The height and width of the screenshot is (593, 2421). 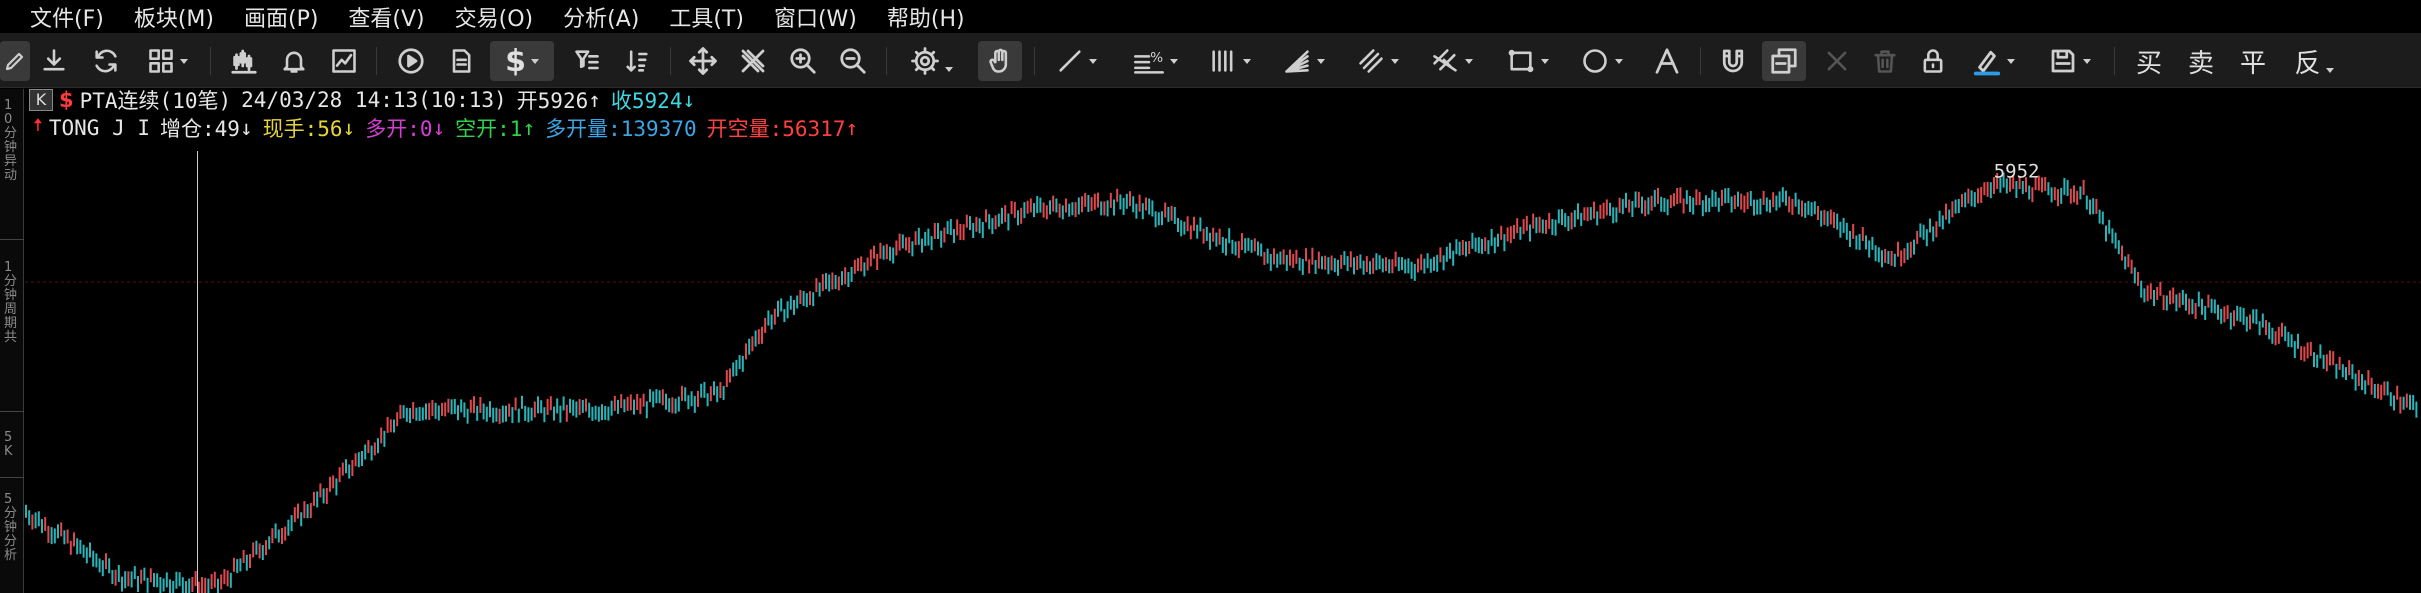 What do you see at coordinates (815, 17) in the screenshot?
I see `menu-window: 窗口(W)` at bounding box center [815, 17].